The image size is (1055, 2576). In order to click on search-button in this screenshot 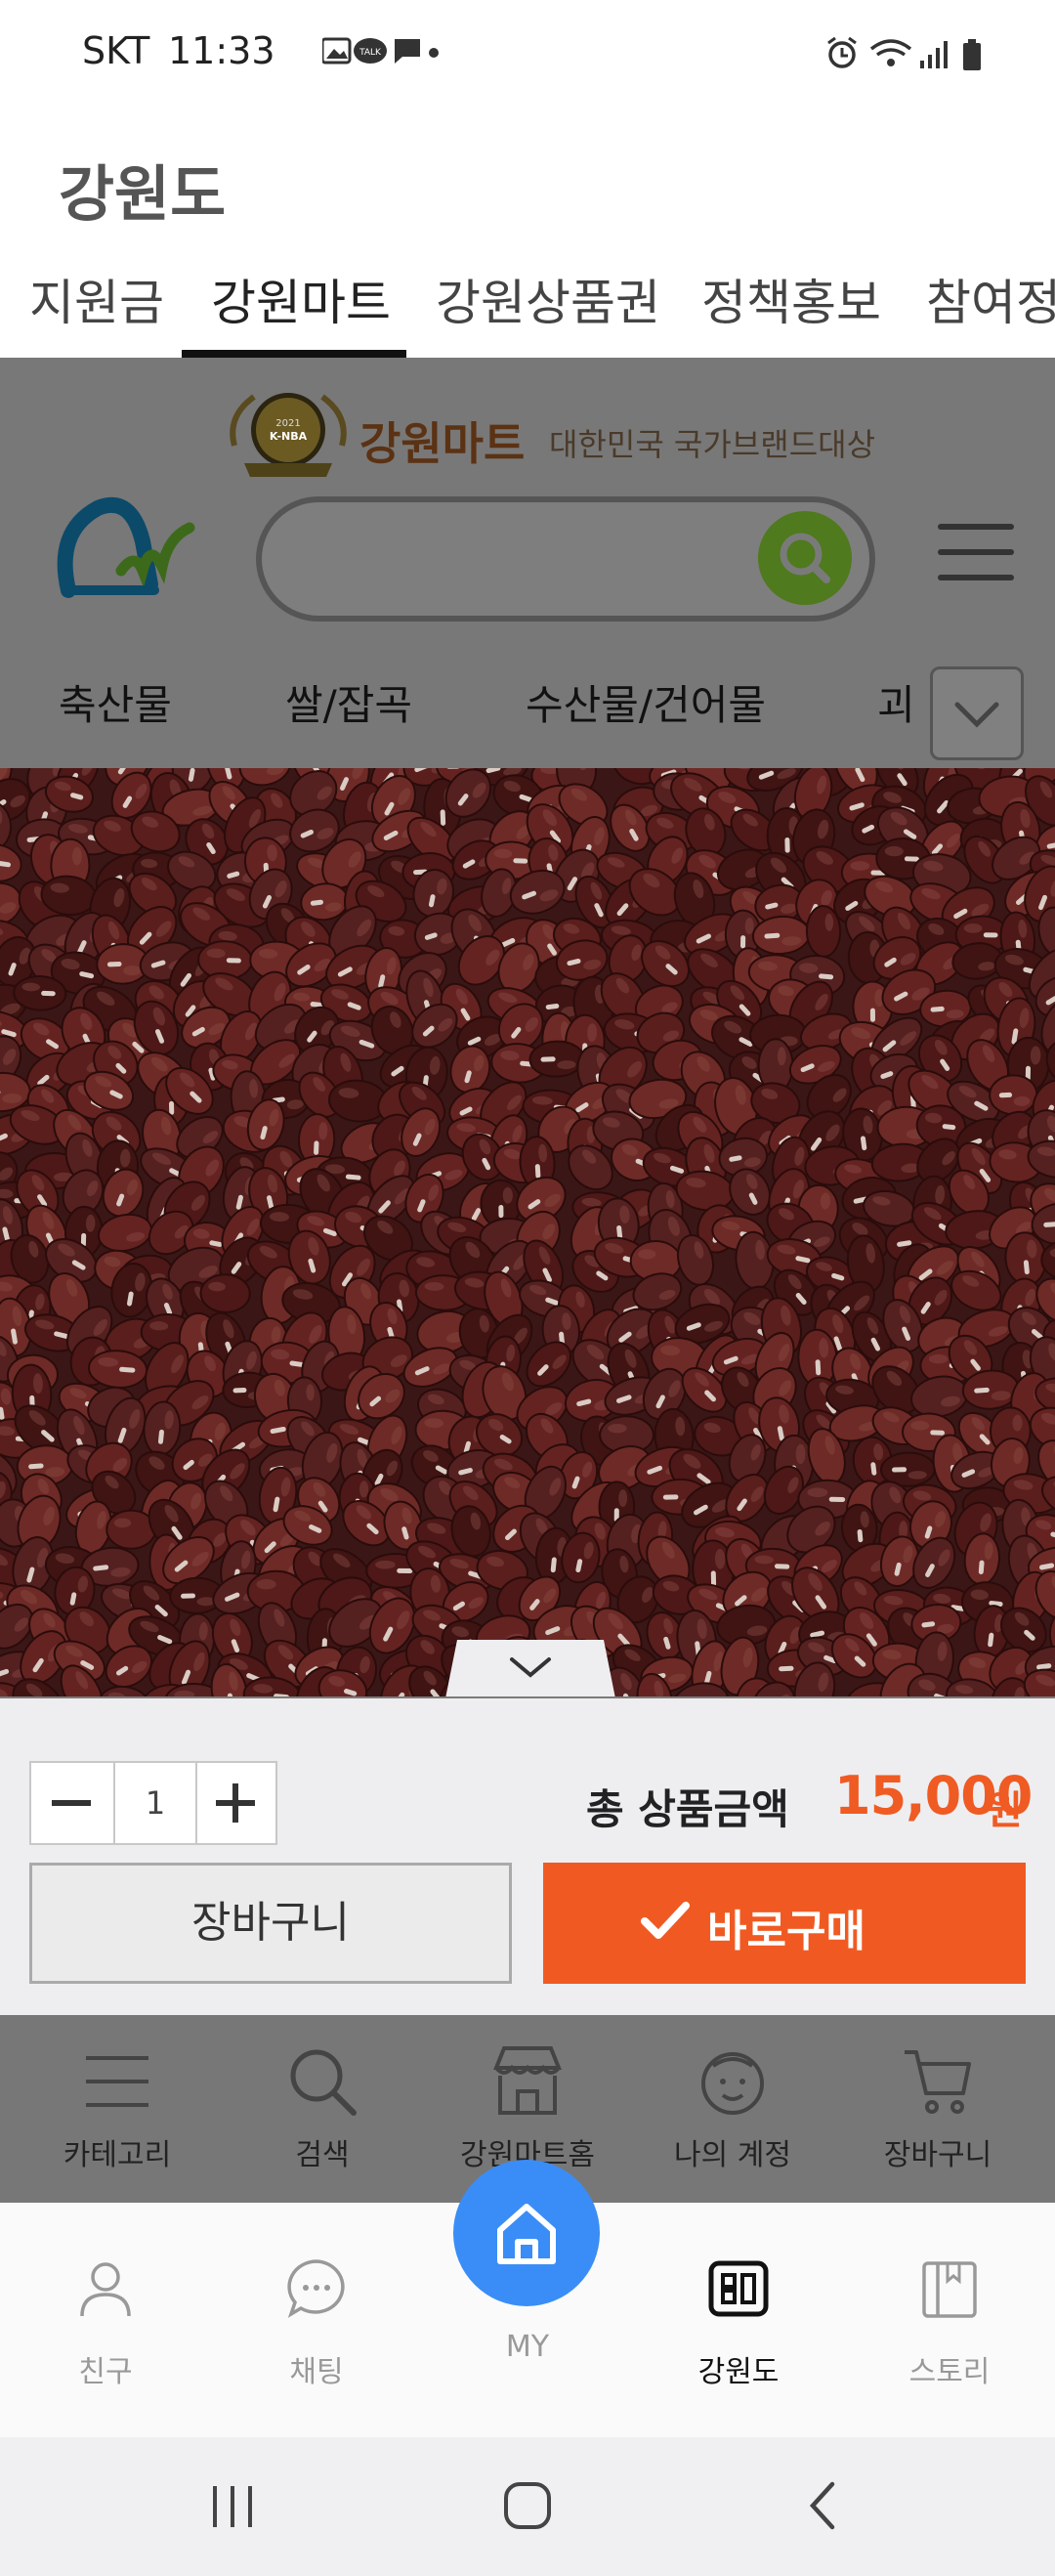, I will do `click(805, 558)`.